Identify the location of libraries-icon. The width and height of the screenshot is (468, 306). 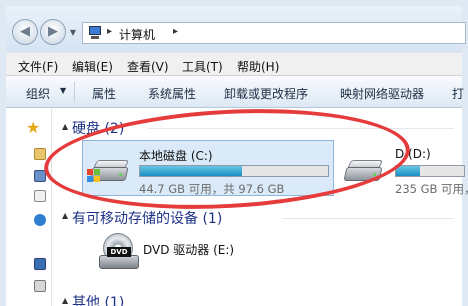
(40, 176).